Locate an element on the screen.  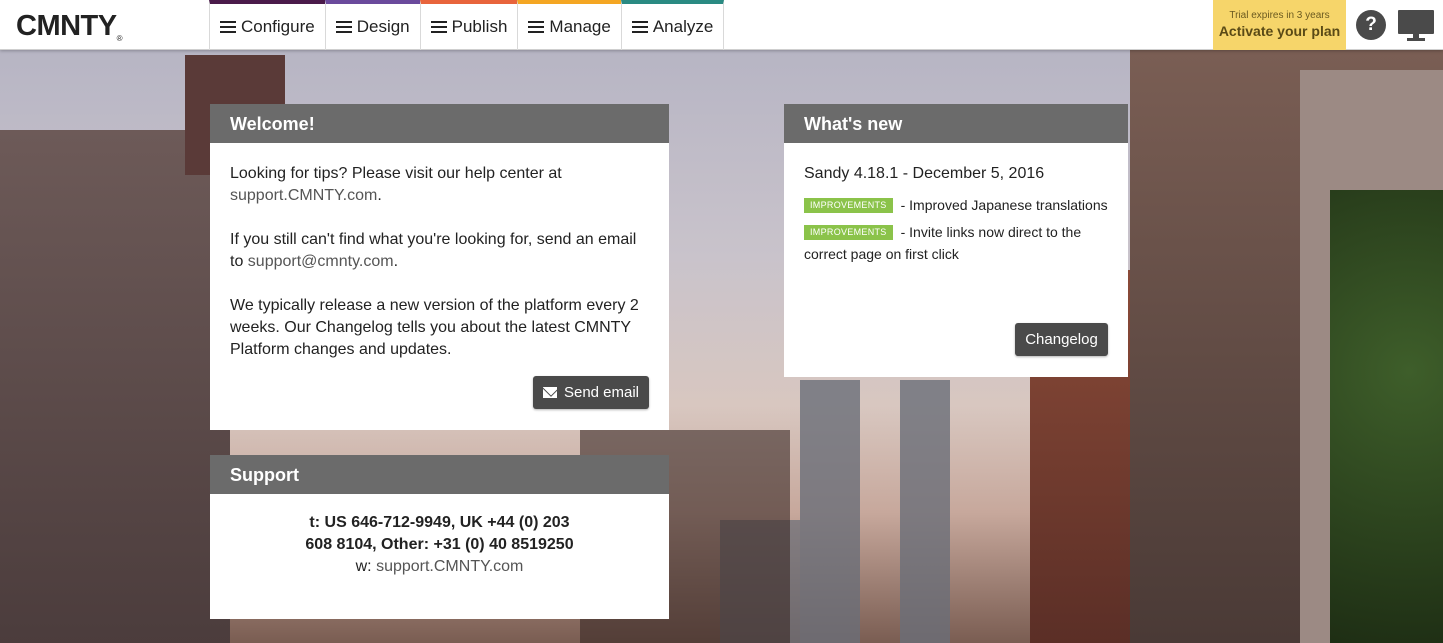
cmnty-logo: CMNTY® is located at coordinates (69, 26).